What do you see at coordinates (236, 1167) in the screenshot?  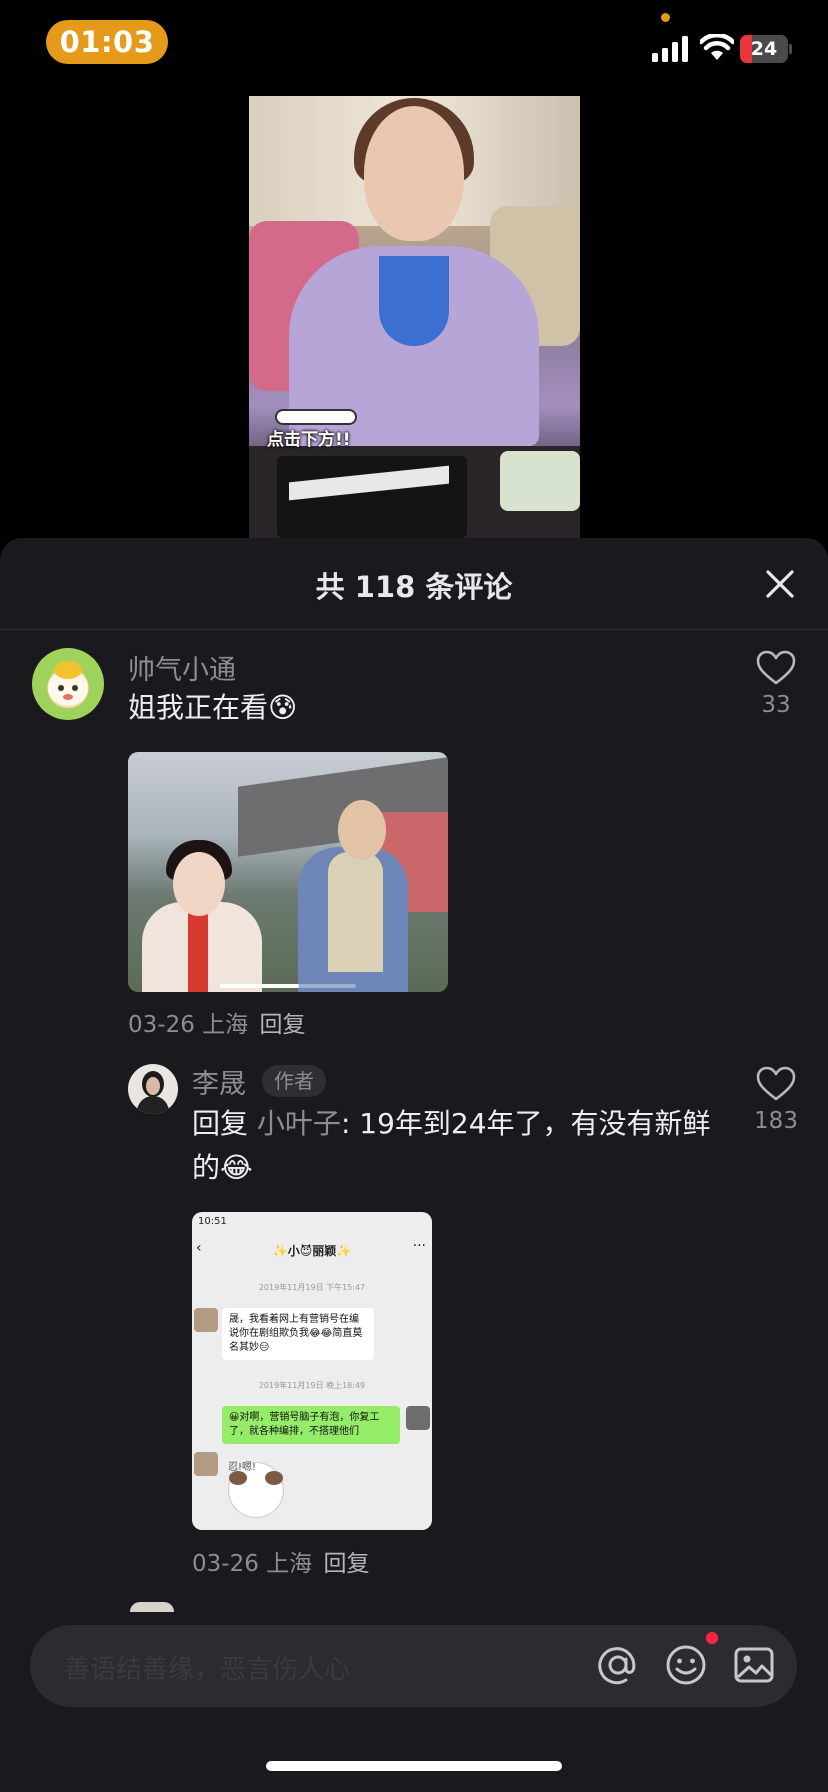 I see `laughing-crying-emoji-icon: 😂` at bounding box center [236, 1167].